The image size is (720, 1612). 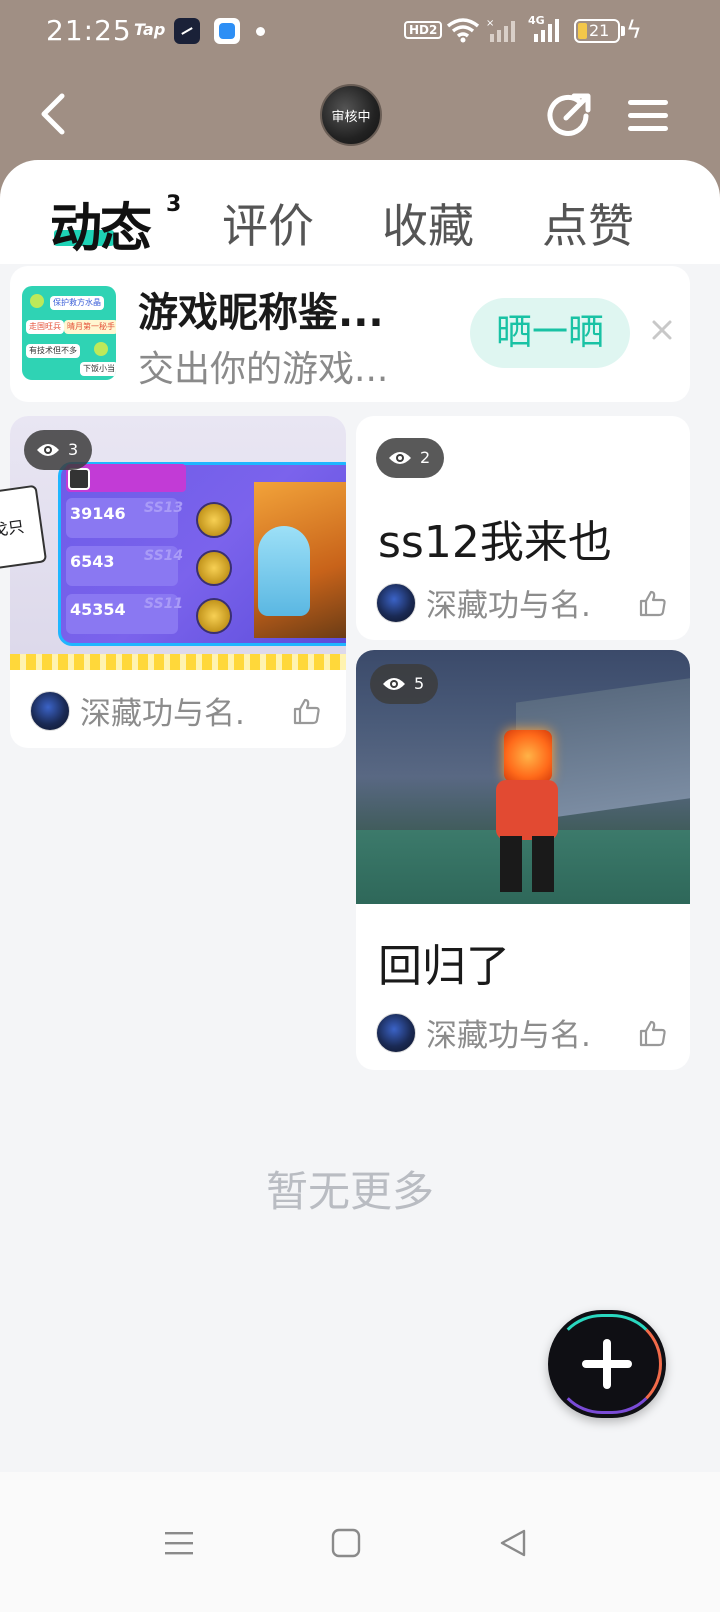 I want to click on charging-icon: ϟ, so click(x=634, y=30).